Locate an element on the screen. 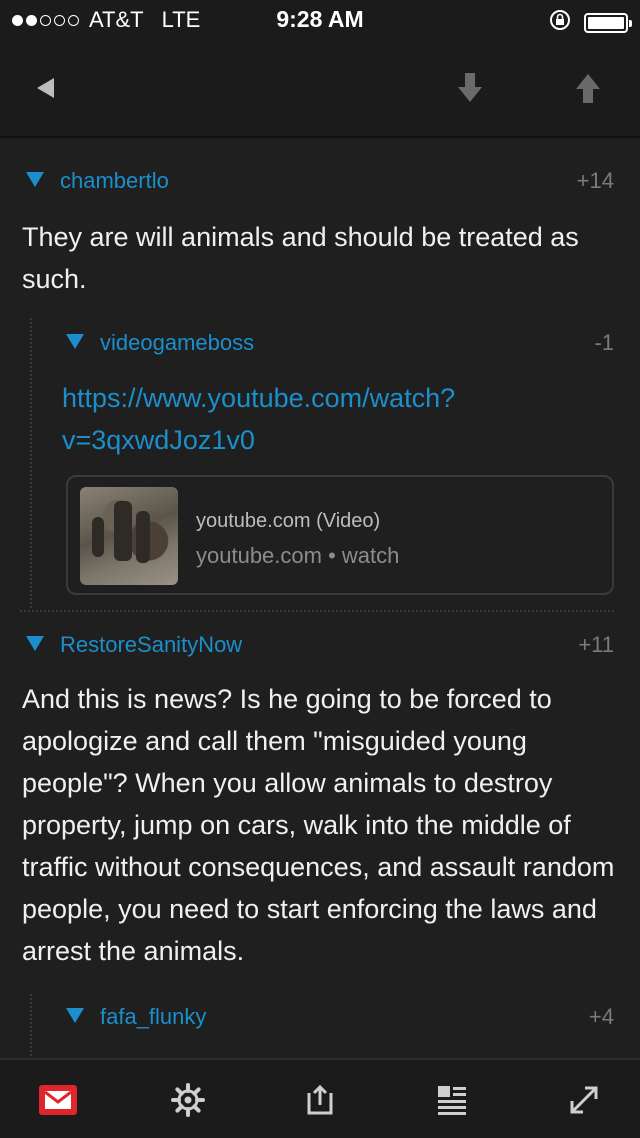  arrow-up-icon is located at coordinates (588, 88).